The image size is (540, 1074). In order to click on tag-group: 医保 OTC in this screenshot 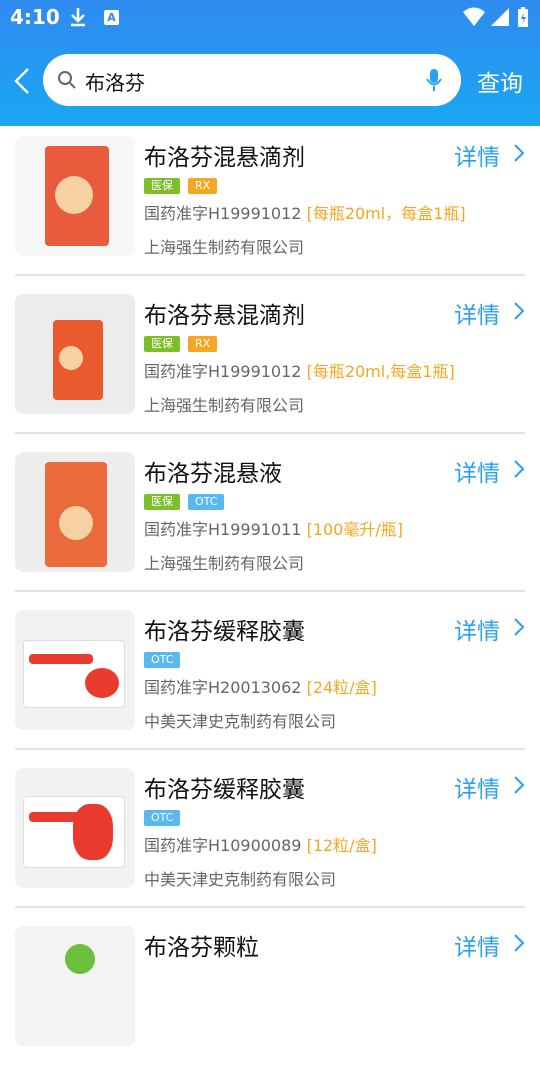, I will do `click(188, 500)`.